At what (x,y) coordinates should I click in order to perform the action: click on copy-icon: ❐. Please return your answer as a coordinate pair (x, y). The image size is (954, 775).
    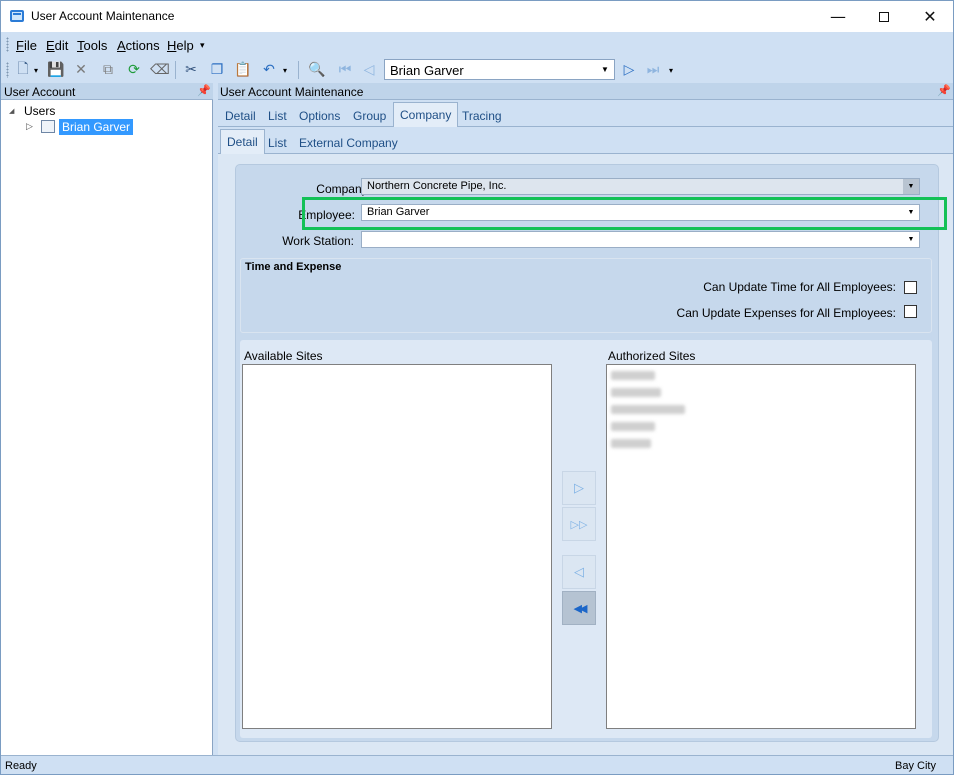
    Looking at the image, I should click on (217, 70).